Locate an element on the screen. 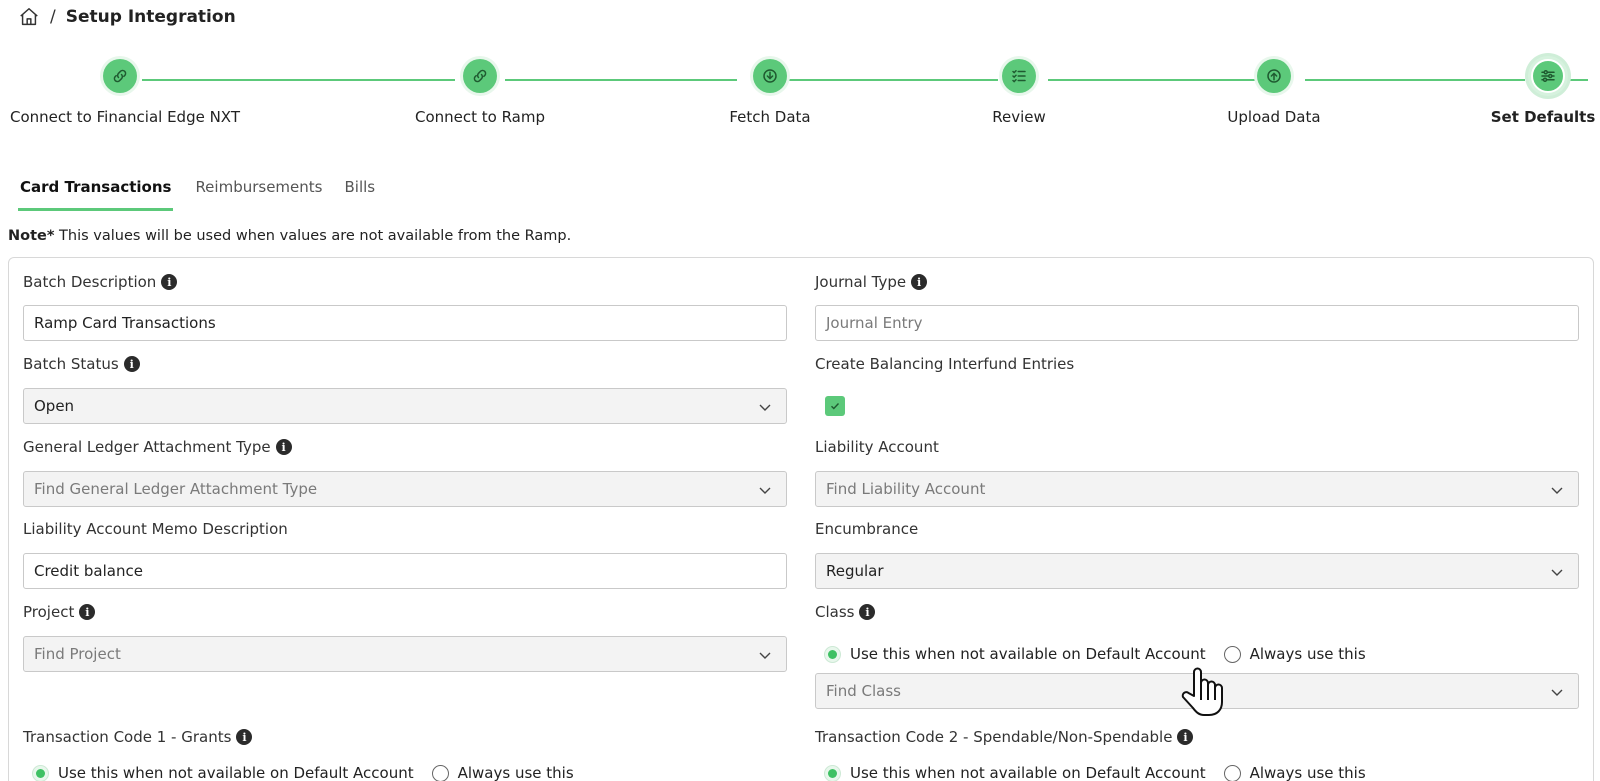  class-label: Class i is located at coordinates (845, 612).